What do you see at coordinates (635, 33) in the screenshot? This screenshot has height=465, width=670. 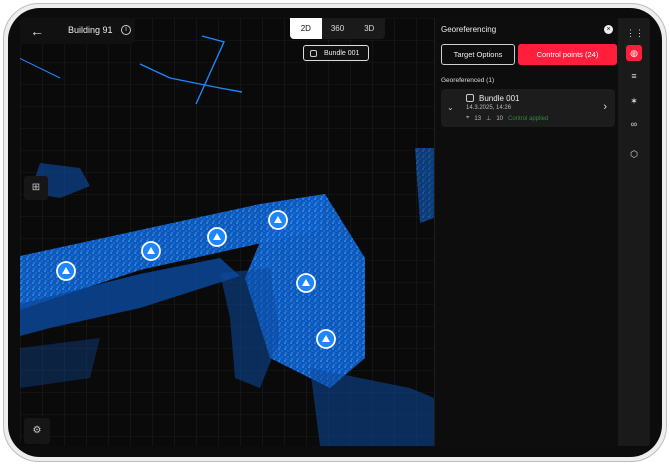 I see `grid-icon: ⋮⋮` at bounding box center [635, 33].